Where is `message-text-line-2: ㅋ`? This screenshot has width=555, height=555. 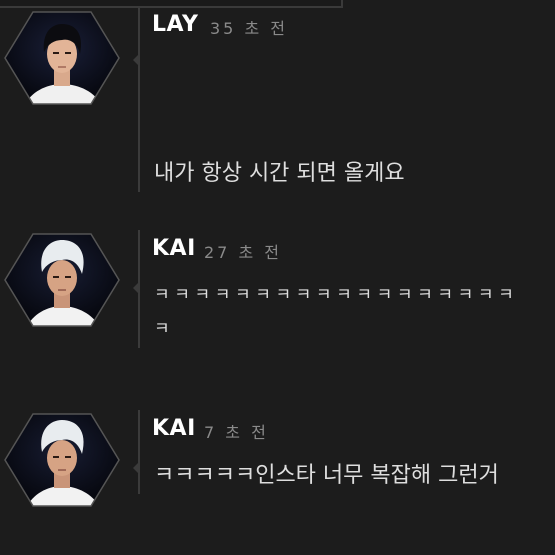 message-text-line-2: ㅋ is located at coordinates (164, 329).